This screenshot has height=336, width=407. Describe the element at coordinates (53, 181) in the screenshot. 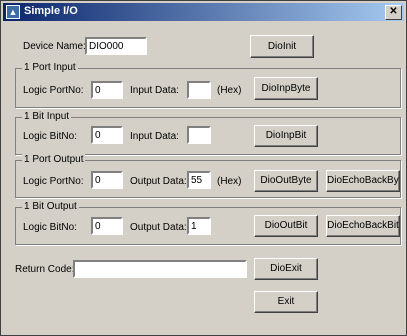

I see `port-output-logic-port-label: Logic PortNo:` at that location.